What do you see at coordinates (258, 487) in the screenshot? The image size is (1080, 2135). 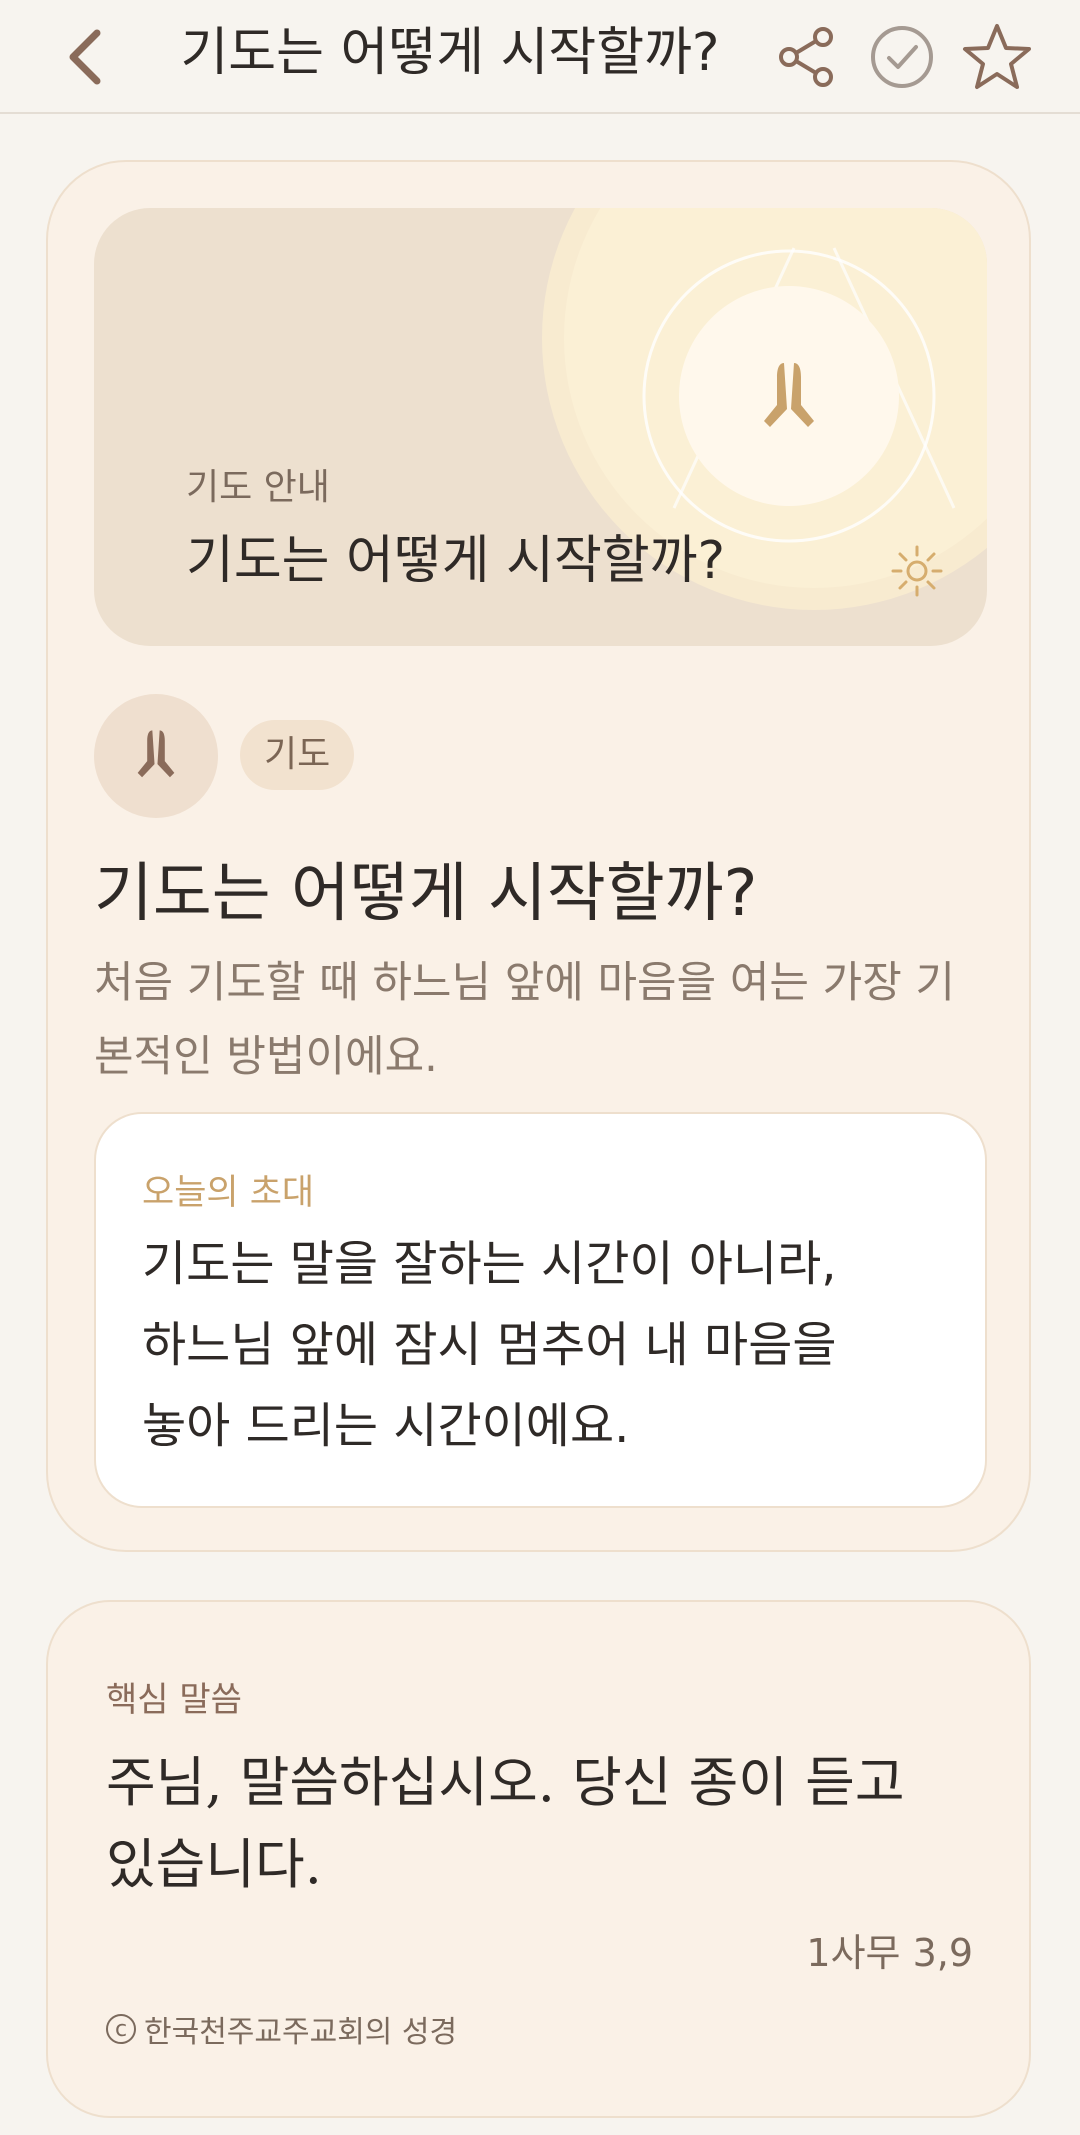 I see `hero-eyebrow: 기도 안내` at bounding box center [258, 487].